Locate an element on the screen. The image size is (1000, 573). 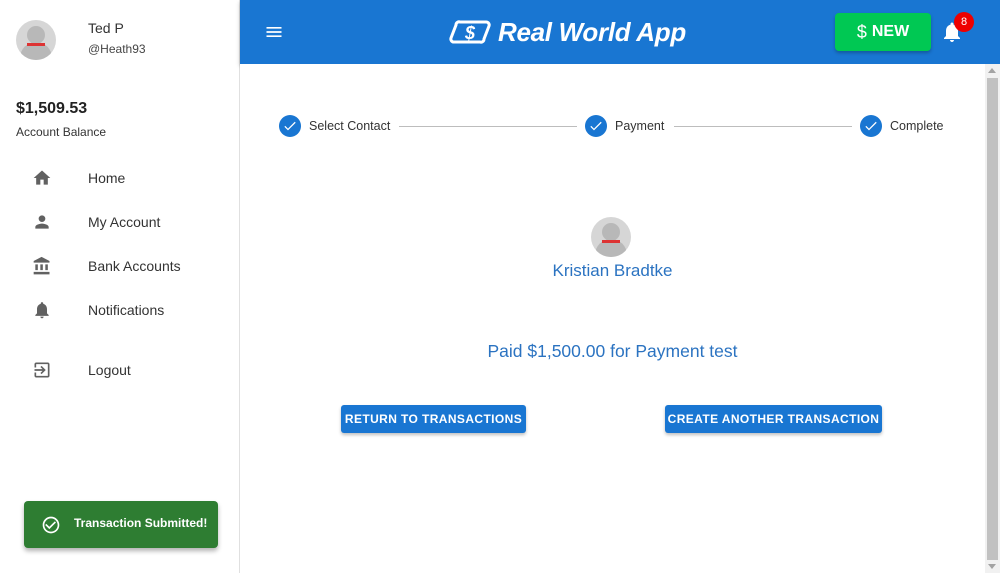
step-label-select-contact: Select Contact is located at coordinates (350, 126).